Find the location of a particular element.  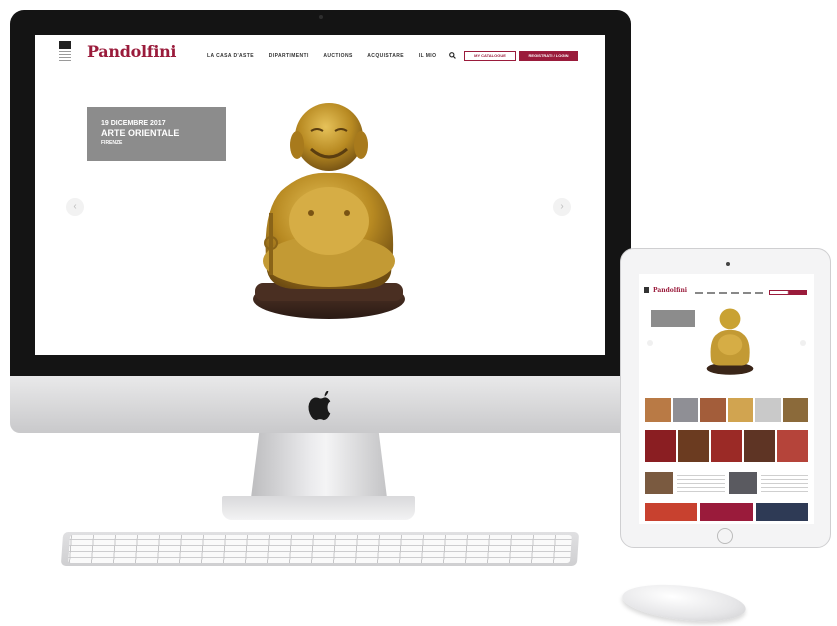

carousel-prev-button: ‹ is located at coordinates (75, 207).